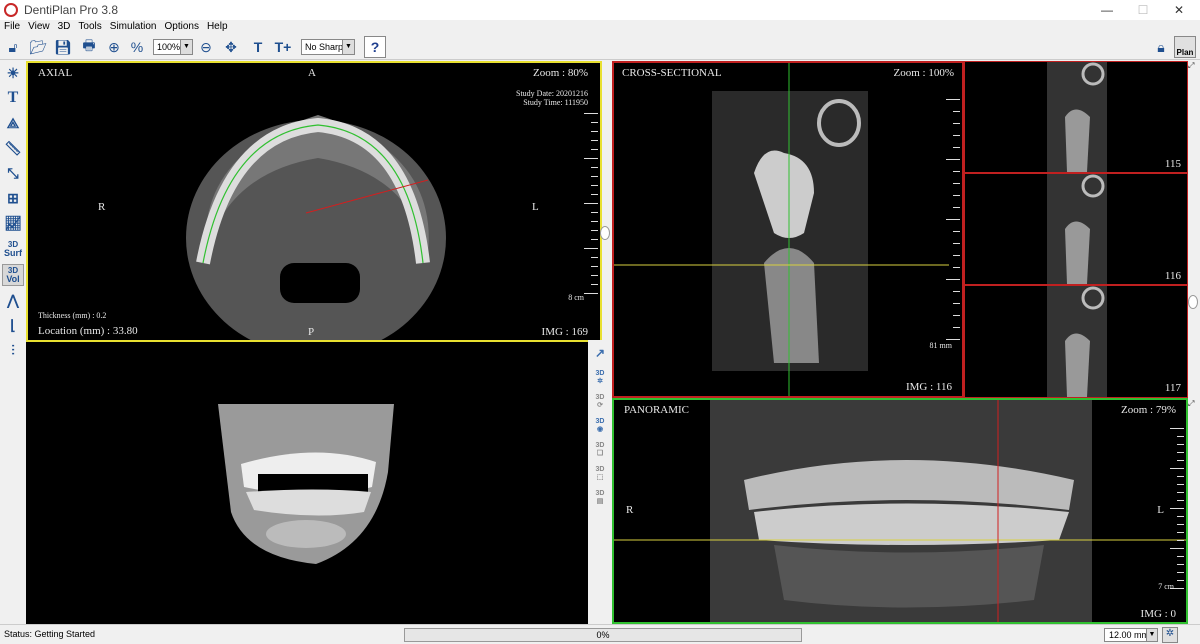  I want to click on 3d-clip-icon: 3D ▤, so click(600, 497).